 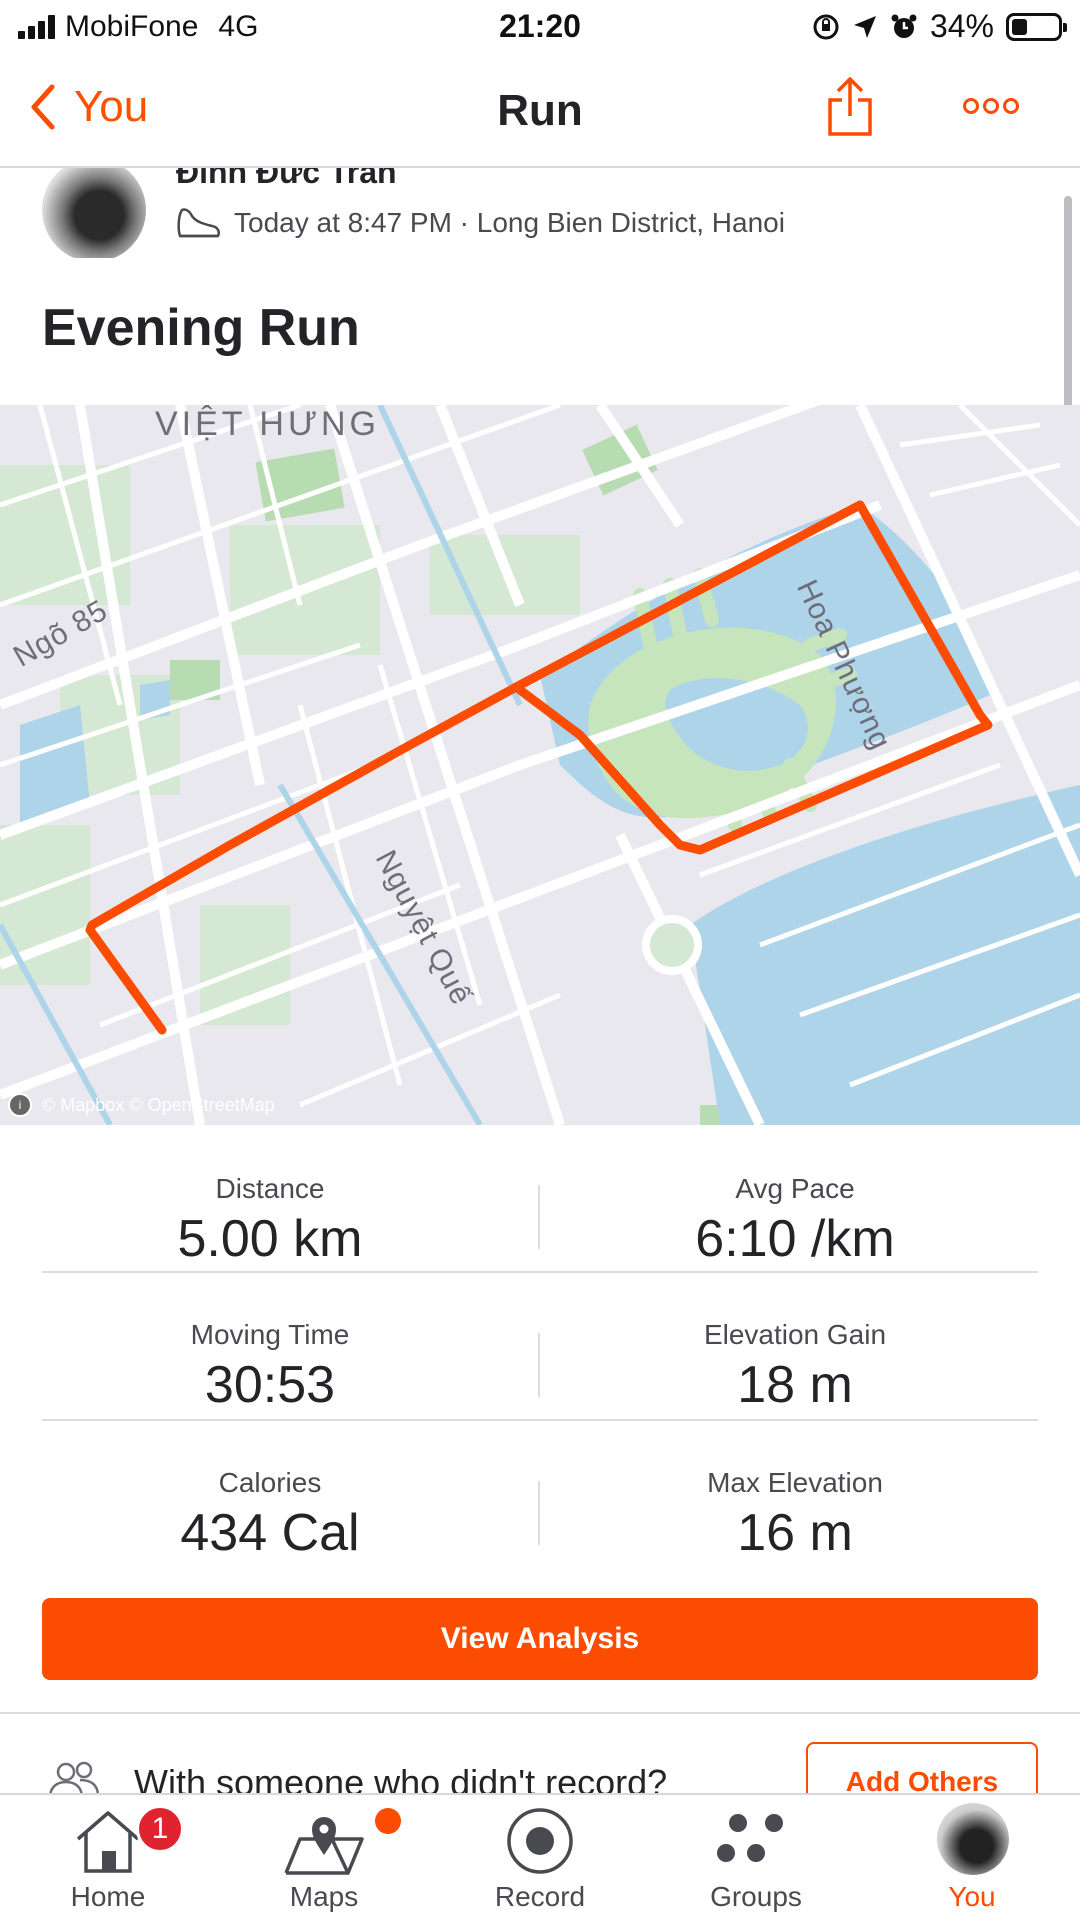 I want to click on stat-distance: Distance 5.00 km, so click(x=270, y=1221).